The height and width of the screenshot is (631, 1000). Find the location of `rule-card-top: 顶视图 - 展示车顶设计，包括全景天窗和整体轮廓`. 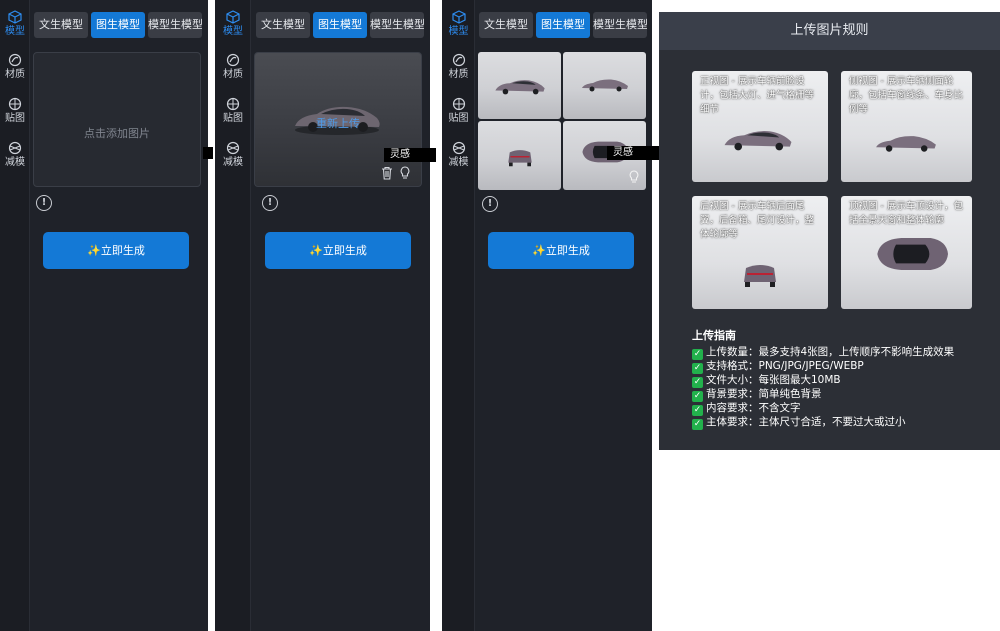

rule-card-top: 顶视图 - 展示车顶设计，包括全景天窗和整体轮廓 is located at coordinates (906, 252).